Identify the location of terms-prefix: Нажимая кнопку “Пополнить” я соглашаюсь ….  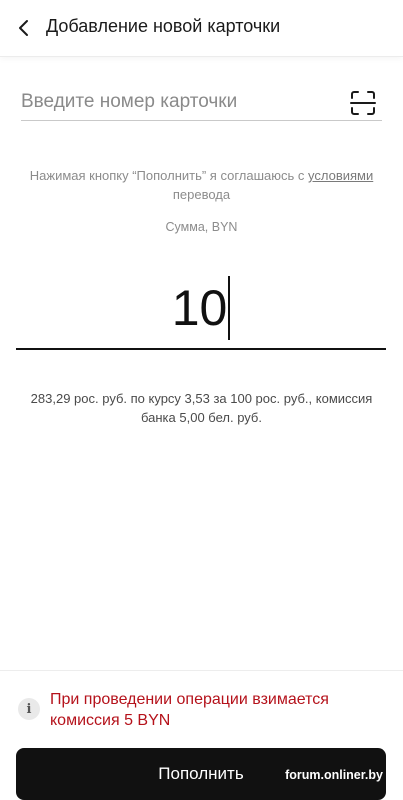
(169, 175).